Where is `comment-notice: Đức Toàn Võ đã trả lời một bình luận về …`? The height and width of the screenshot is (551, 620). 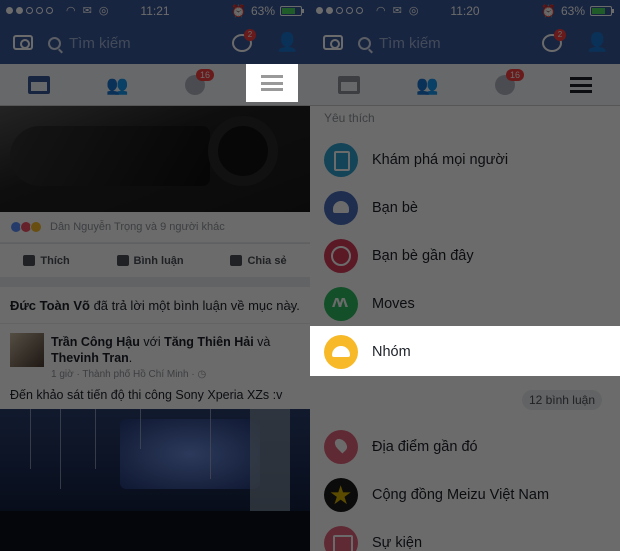
comment-notice: Đức Toàn Võ đã trả lời một bình luận về … is located at coordinates (155, 305).